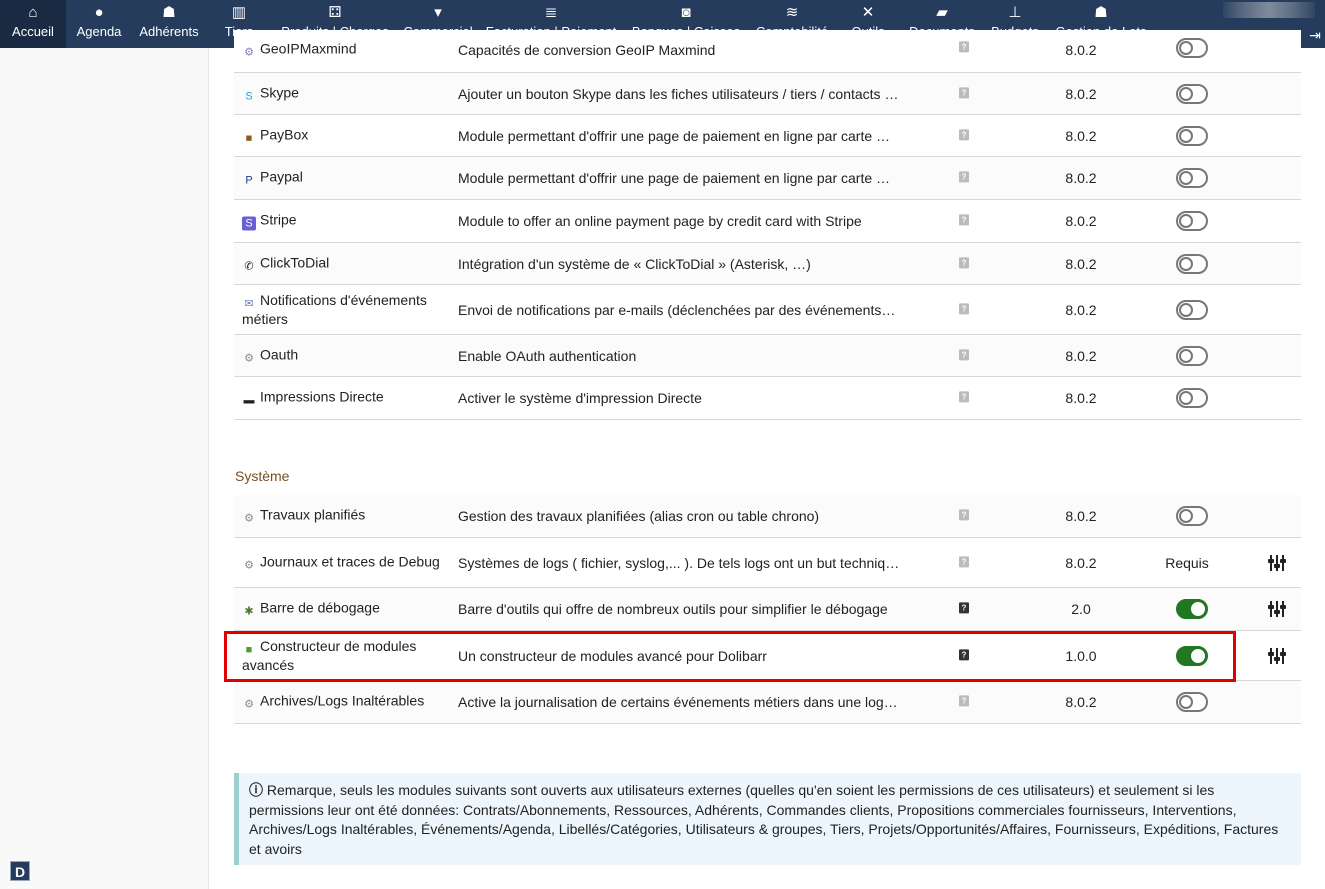 This screenshot has height=889, width=1325. Describe the element at coordinates (33, 24) in the screenshot. I see `menu-item-accueil: ⌂ Accueil` at that location.